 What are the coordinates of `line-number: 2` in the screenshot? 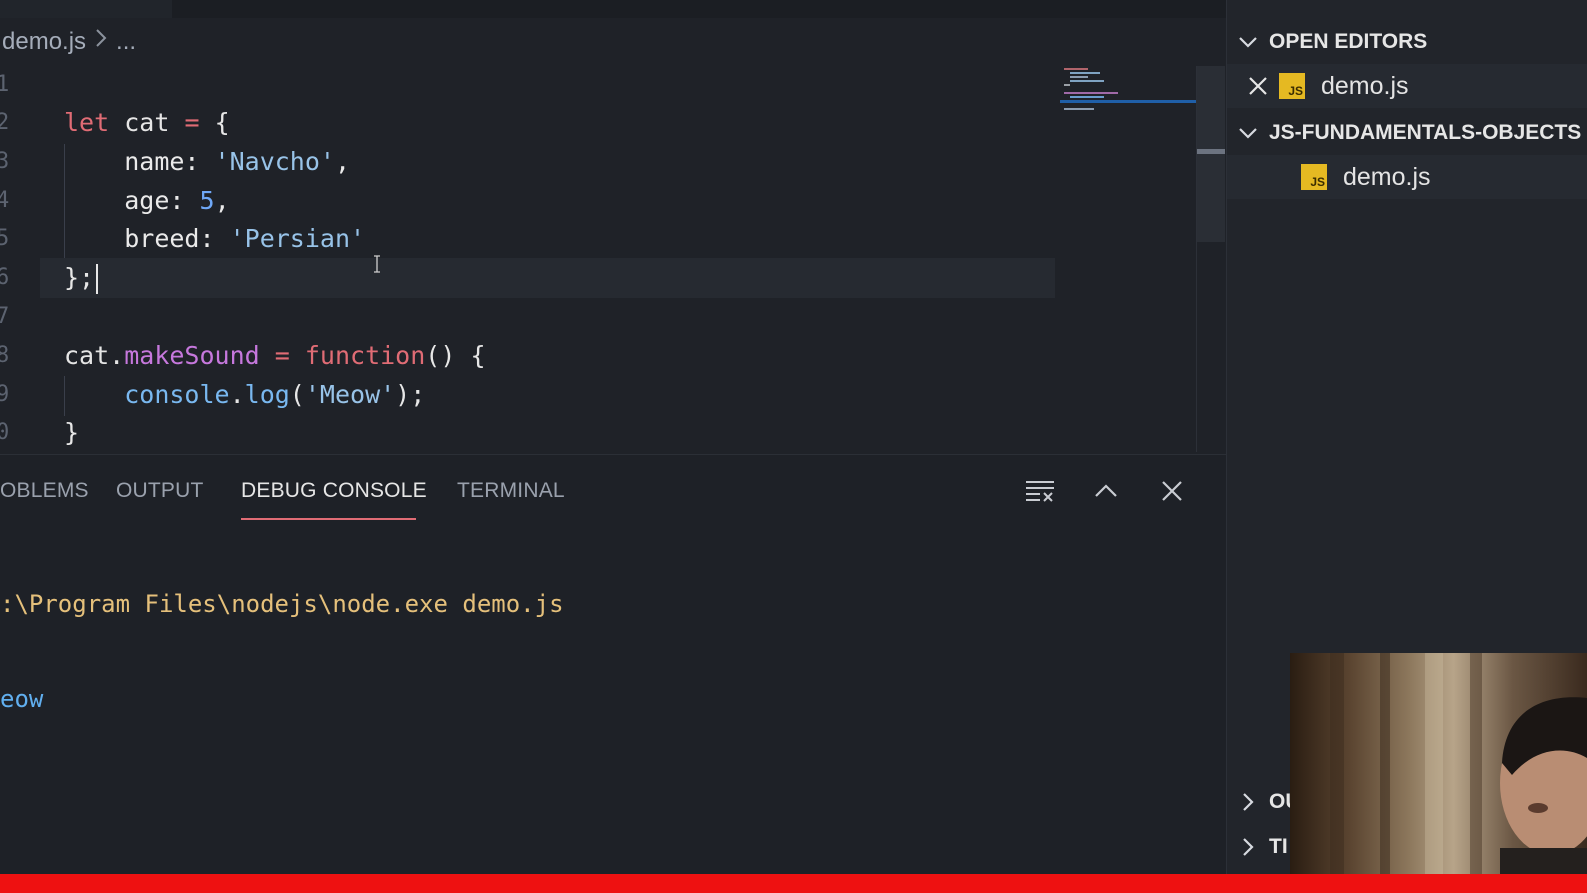 It's located at (5, 122).